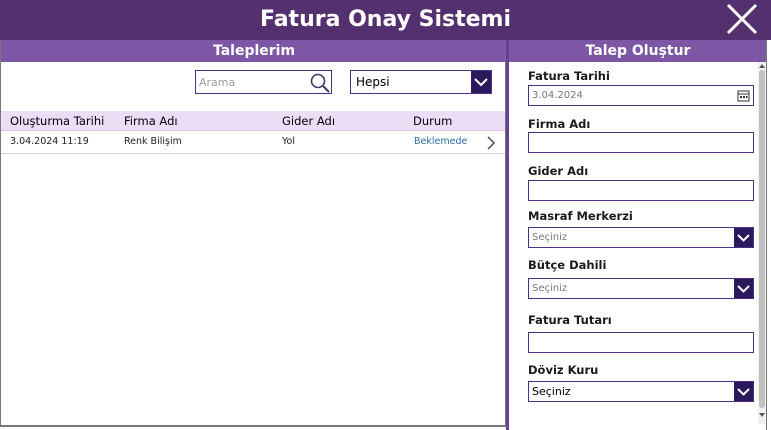 The height and width of the screenshot is (430, 771). I want to click on budget-label: Bütçe Dahili, so click(567, 265).